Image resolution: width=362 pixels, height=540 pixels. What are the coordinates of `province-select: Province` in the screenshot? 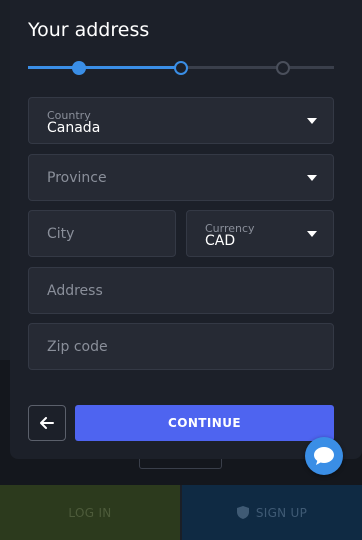 It's located at (181, 177).